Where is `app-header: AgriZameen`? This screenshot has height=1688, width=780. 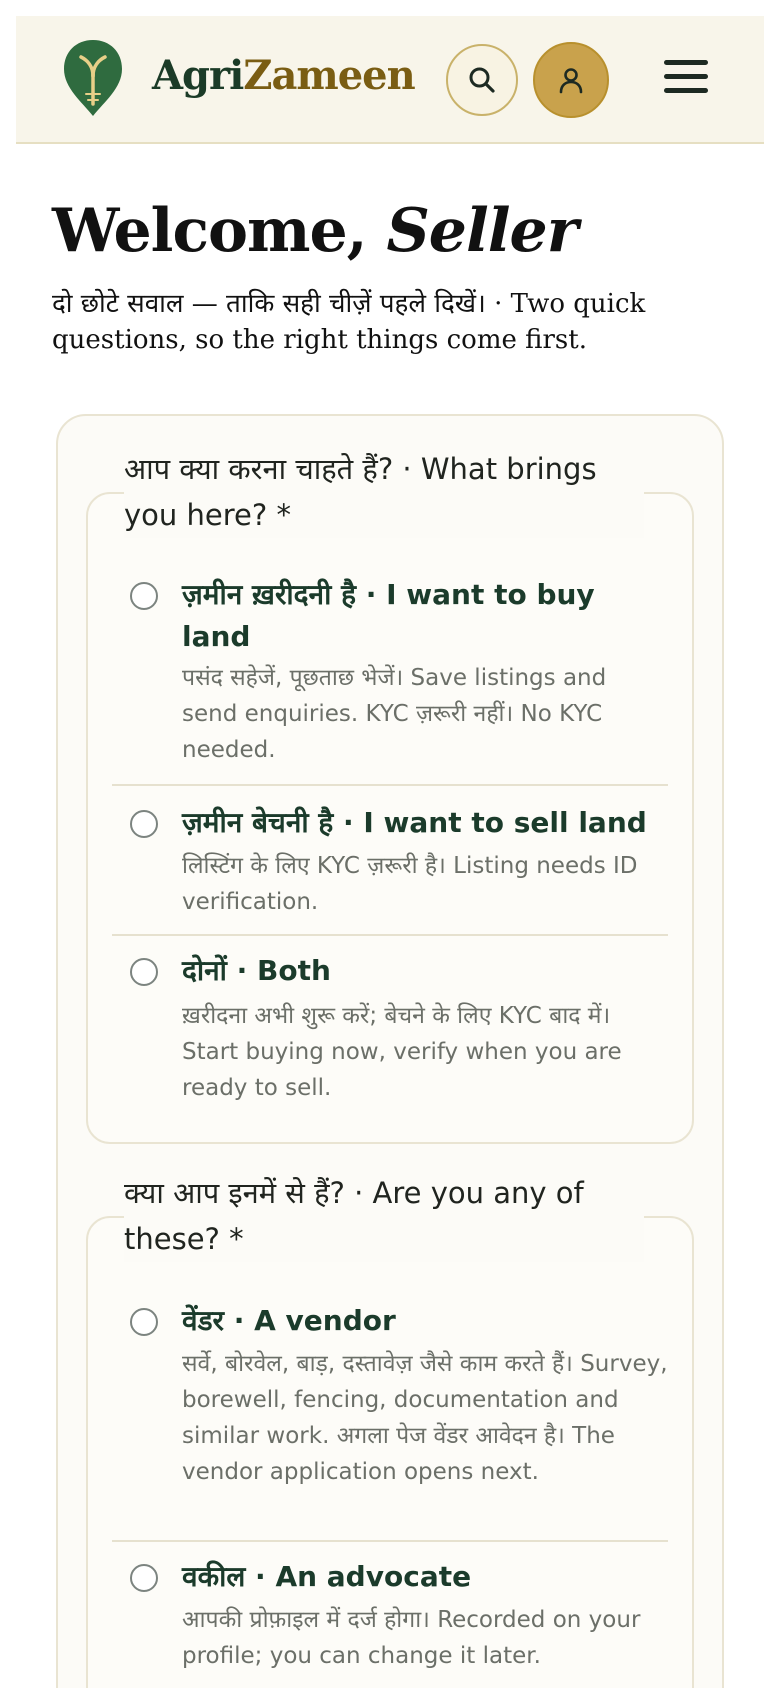 app-header: AgriZameen is located at coordinates (390, 80).